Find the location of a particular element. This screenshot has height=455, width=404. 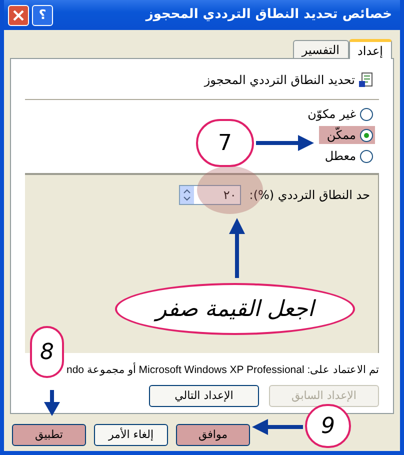

setting-title: تحديد النطاق الترددي المحجوز is located at coordinates (279, 80).